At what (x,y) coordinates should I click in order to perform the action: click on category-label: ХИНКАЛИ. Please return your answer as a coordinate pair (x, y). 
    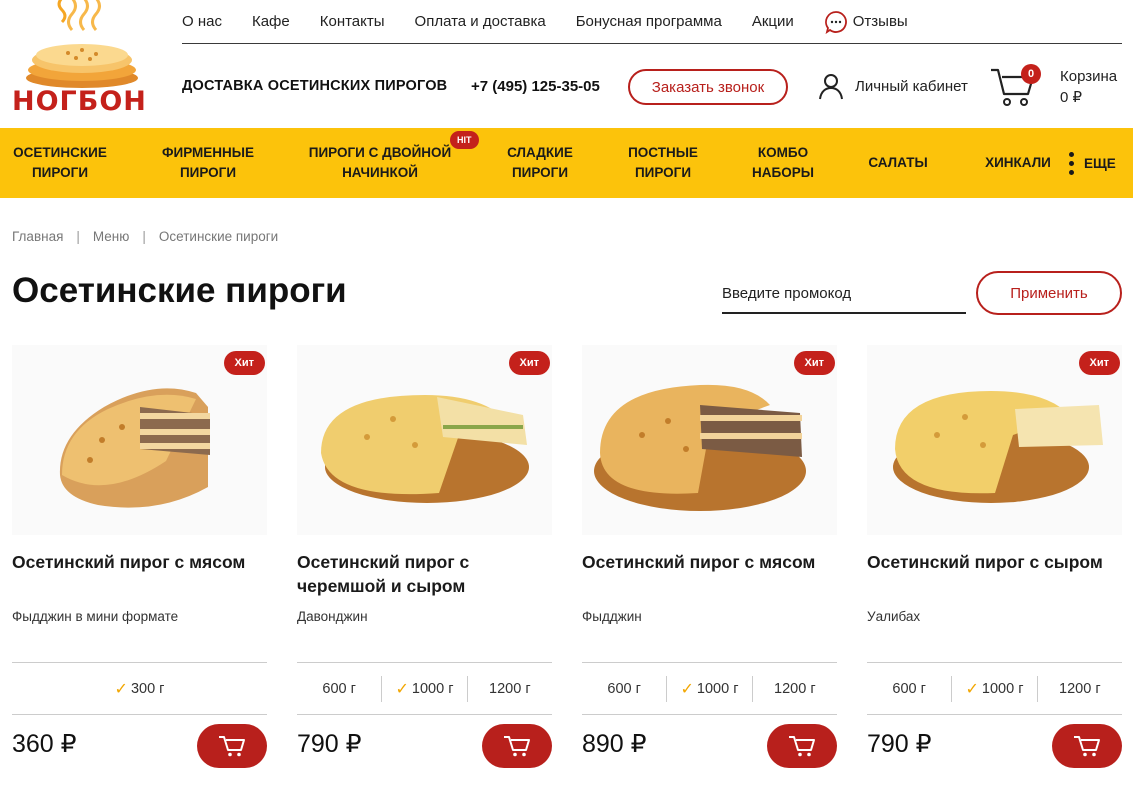
    Looking at the image, I should click on (1018, 162).